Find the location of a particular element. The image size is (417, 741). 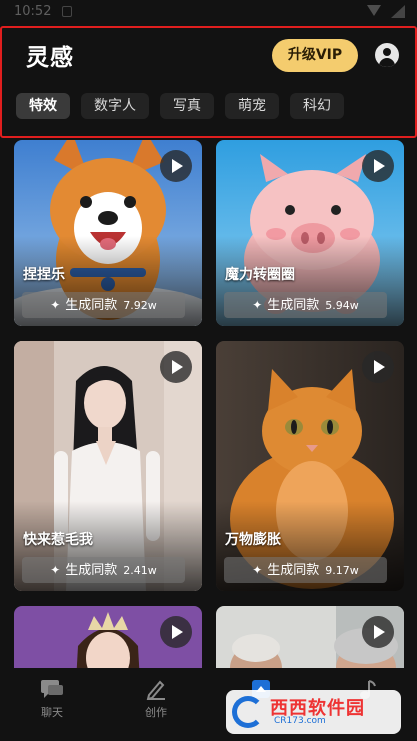

nav-chat: 聊天 is located at coordinates (52, 699).